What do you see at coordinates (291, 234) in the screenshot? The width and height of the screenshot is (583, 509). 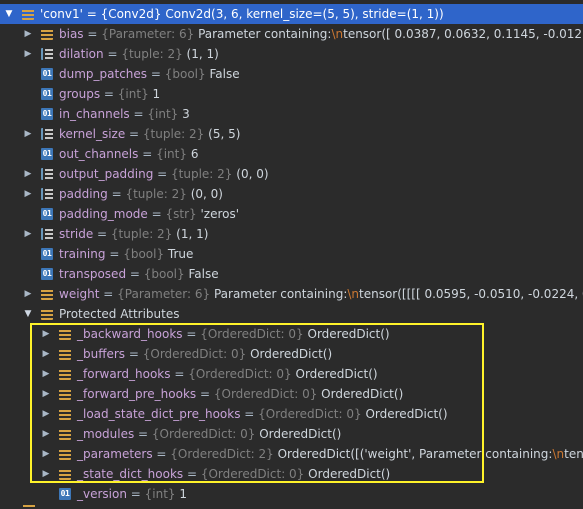 I see `tree-row: ▶ stride = {tuple: 2} (1, 1)` at bounding box center [291, 234].